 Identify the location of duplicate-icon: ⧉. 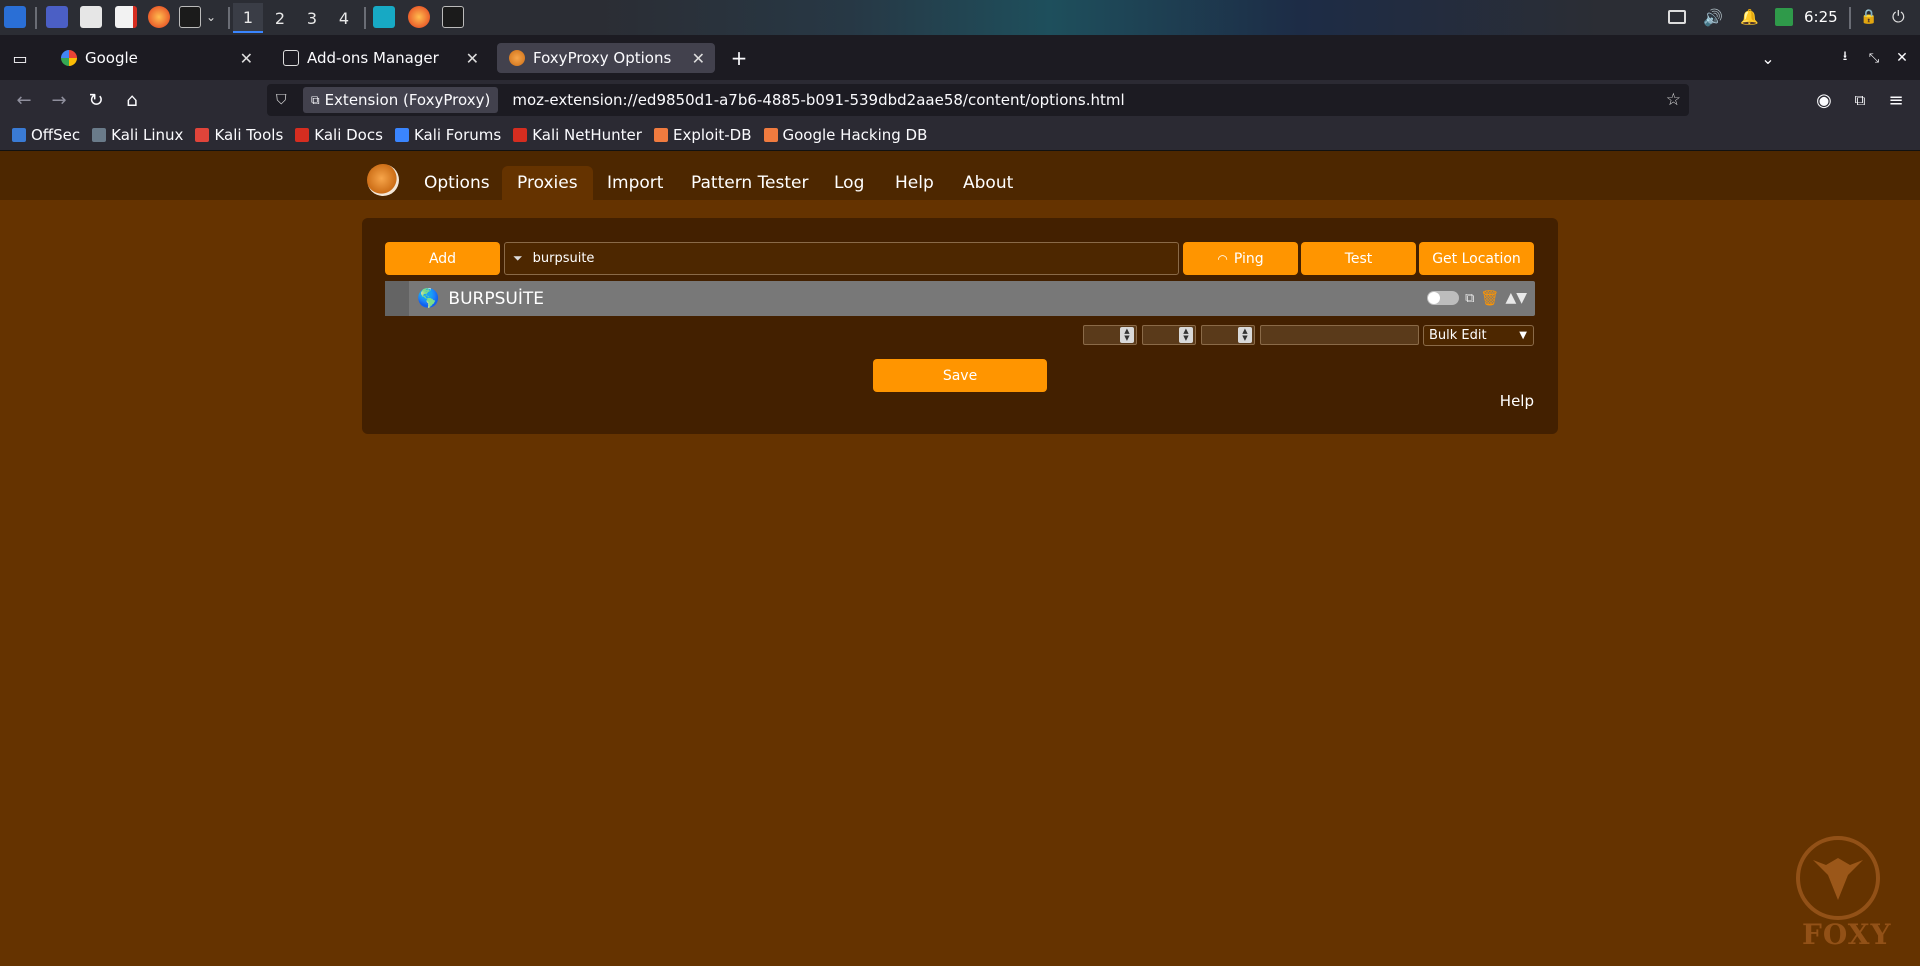
(1469, 298).